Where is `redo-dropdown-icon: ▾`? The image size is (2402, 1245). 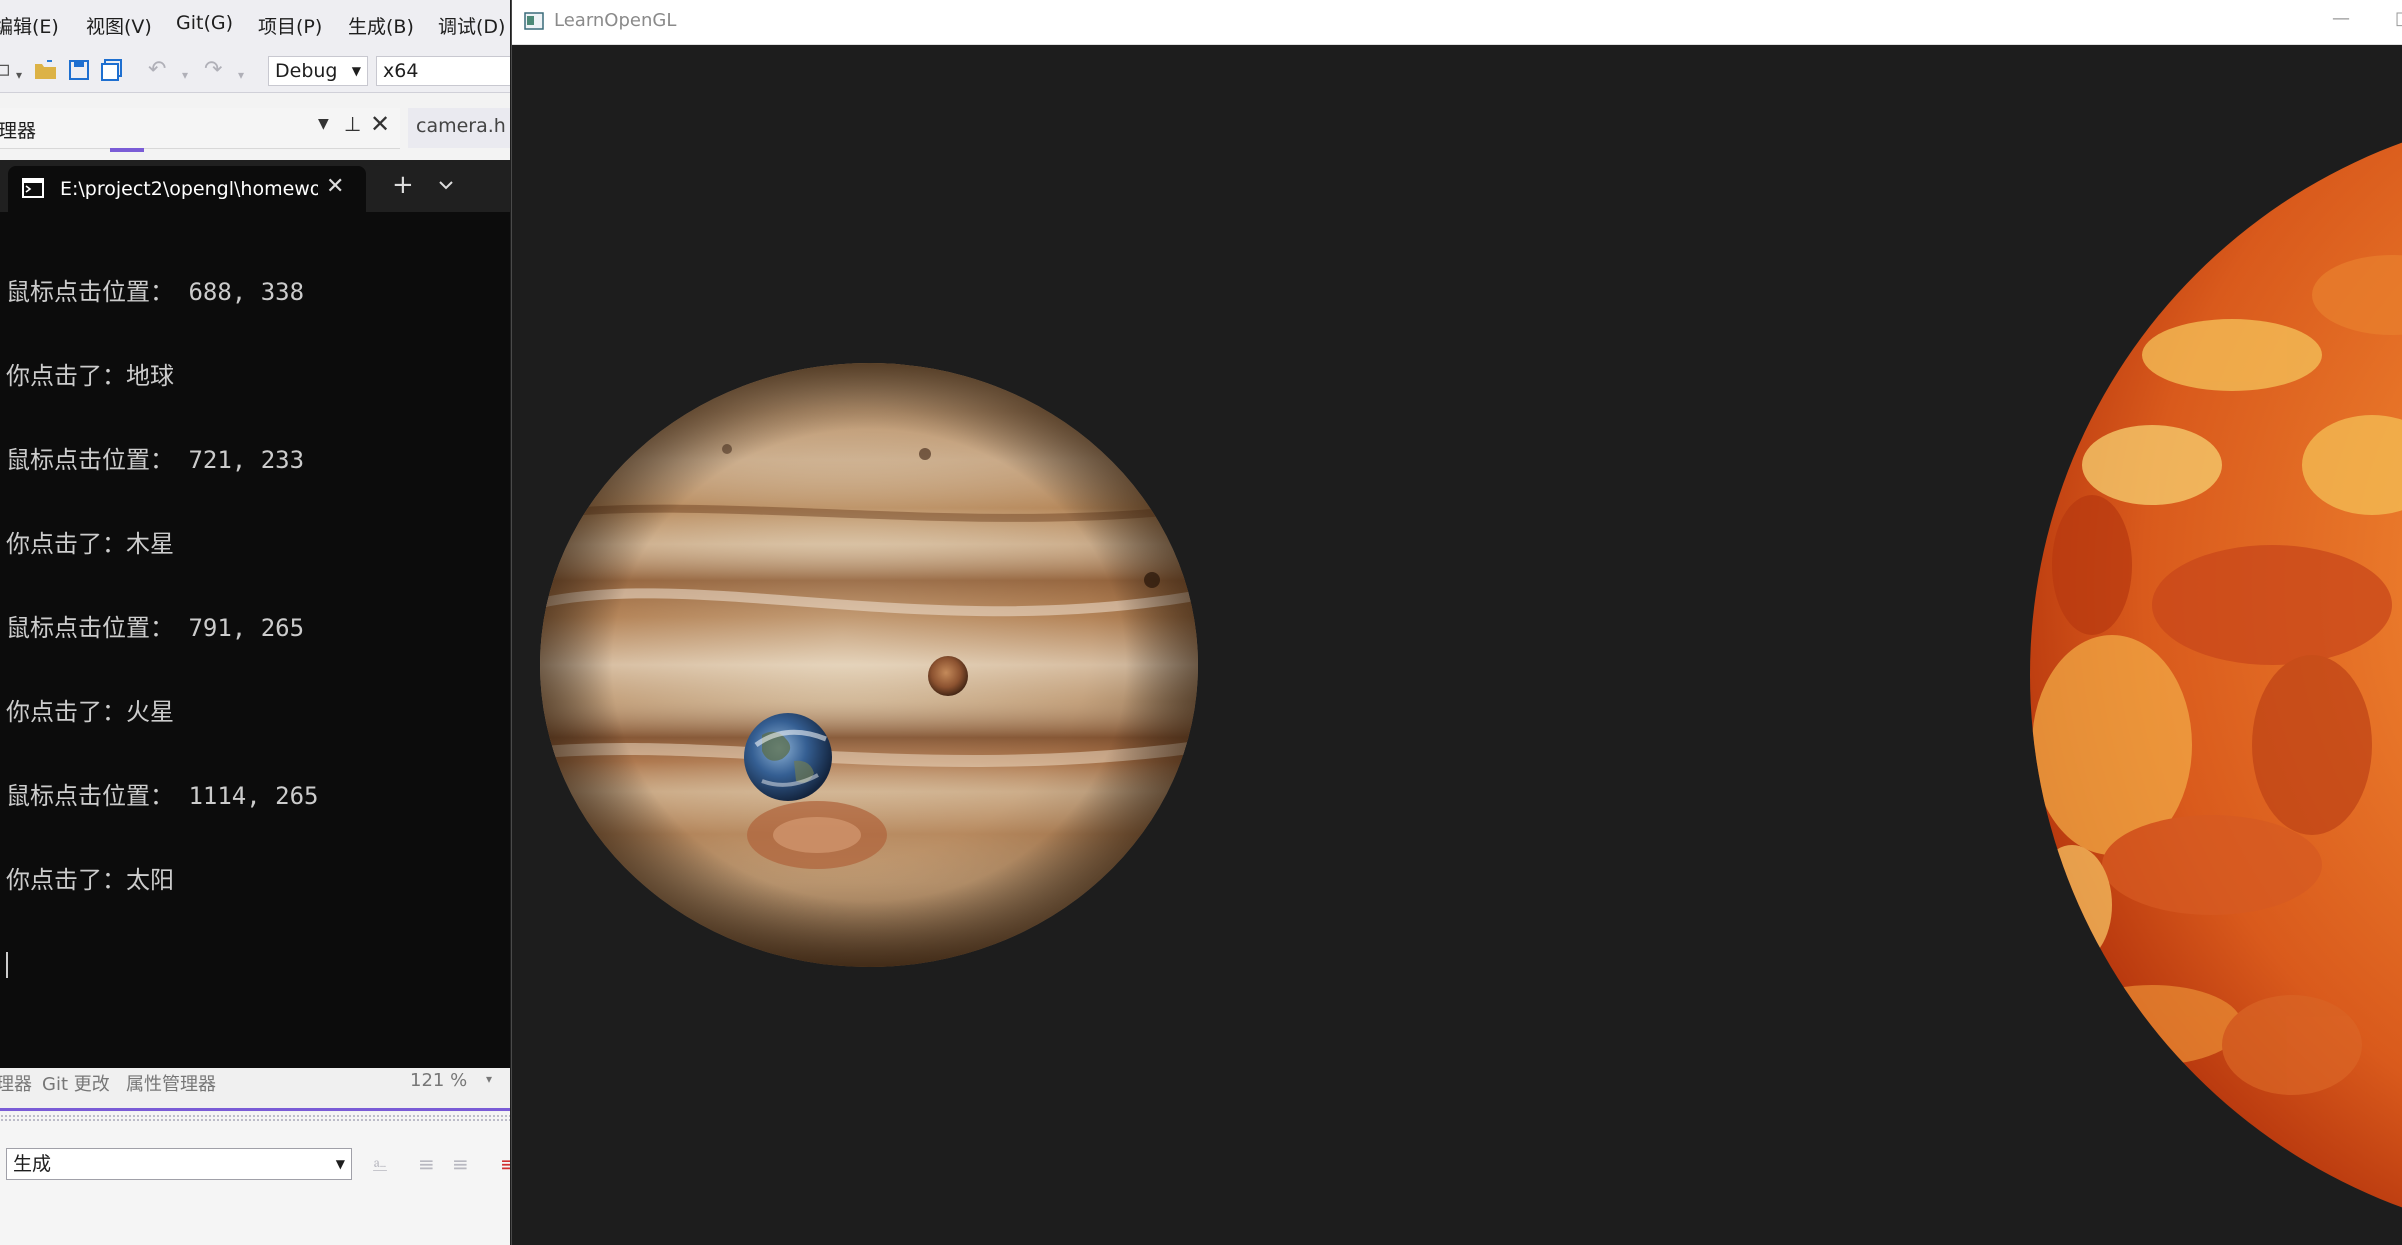
redo-dropdown-icon: ▾ is located at coordinates (241, 75).